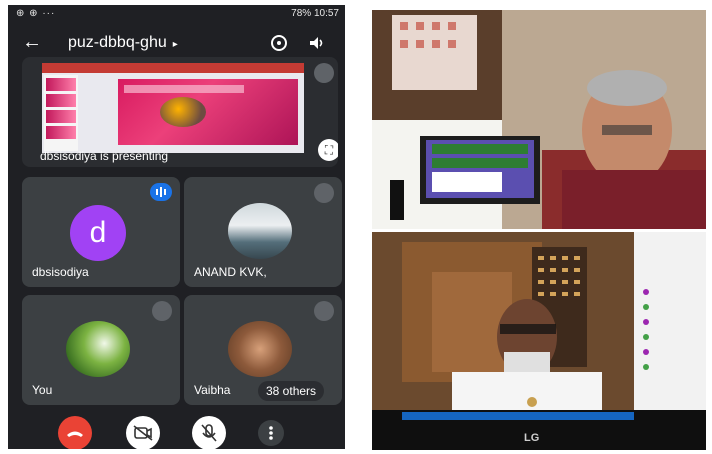  Describe the element at coordinates (279, 43) in the screenshot. I see `switch-camera-icon` at that location.